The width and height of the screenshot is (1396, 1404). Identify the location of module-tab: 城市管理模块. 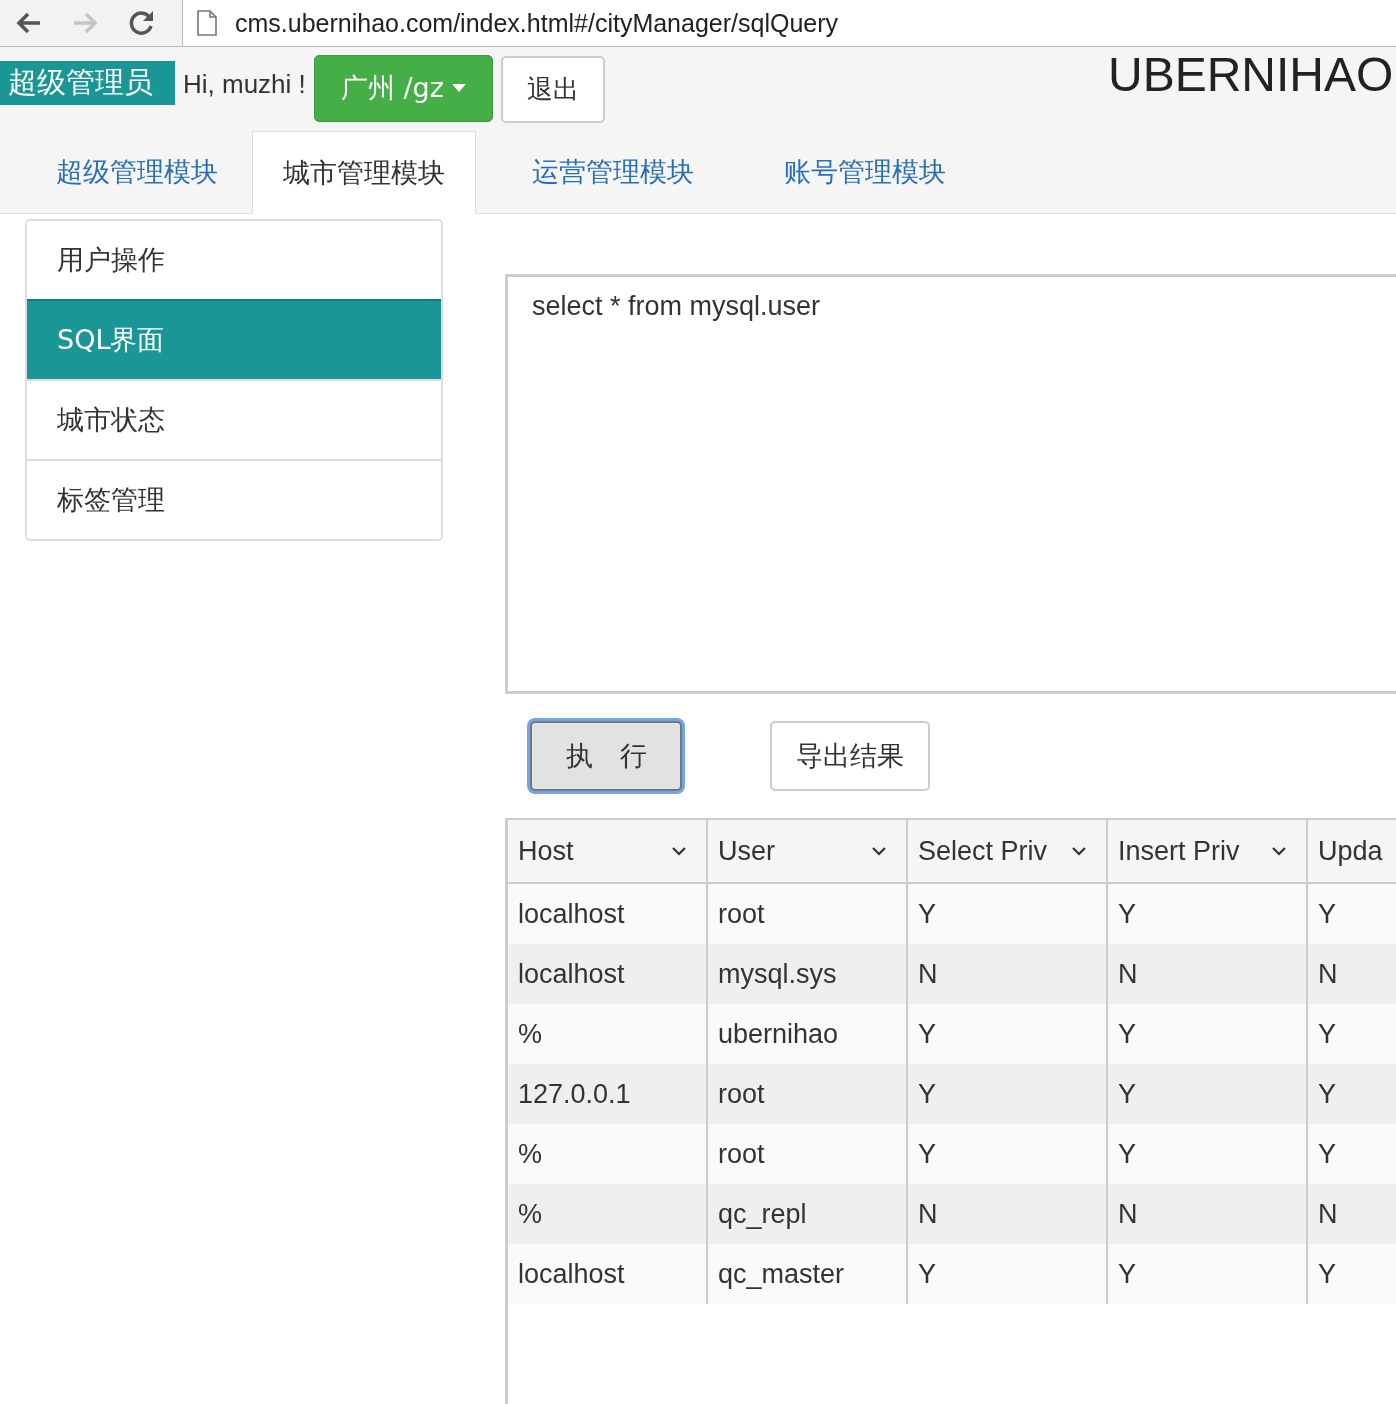
(364, 172).